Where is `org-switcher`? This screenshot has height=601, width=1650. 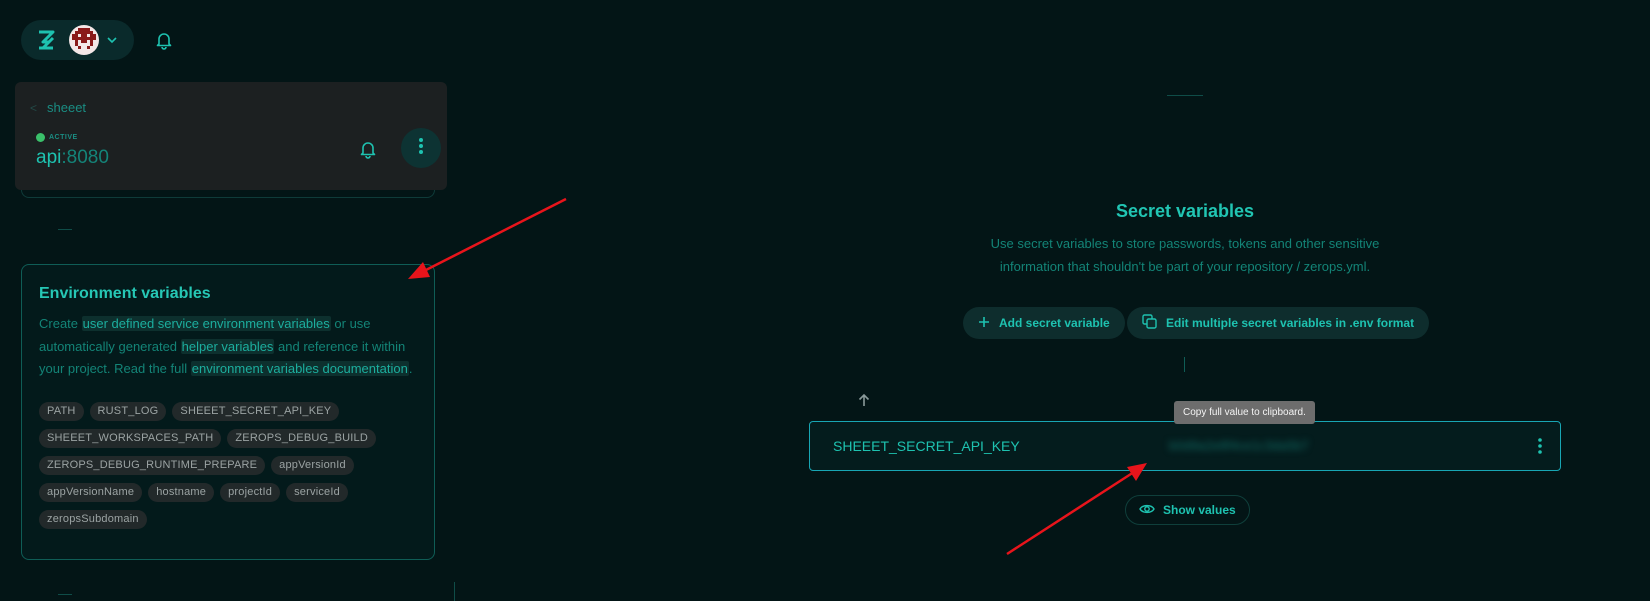 org-switcher is located at coordinates (77, 40).